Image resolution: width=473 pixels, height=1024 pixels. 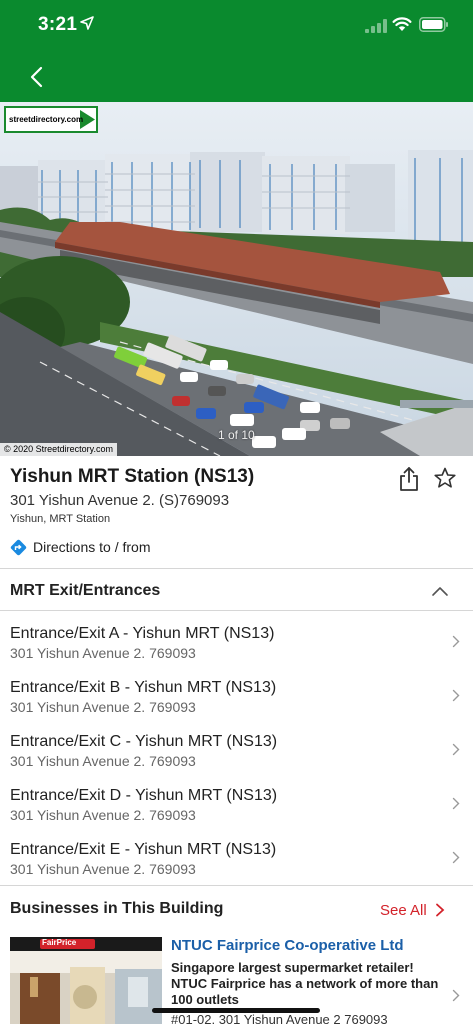 What do you see at coordinates (117, 908) in the screenshot?
I see `businesses-heading: Businesses in This Building` at bounding box center [117, 908].